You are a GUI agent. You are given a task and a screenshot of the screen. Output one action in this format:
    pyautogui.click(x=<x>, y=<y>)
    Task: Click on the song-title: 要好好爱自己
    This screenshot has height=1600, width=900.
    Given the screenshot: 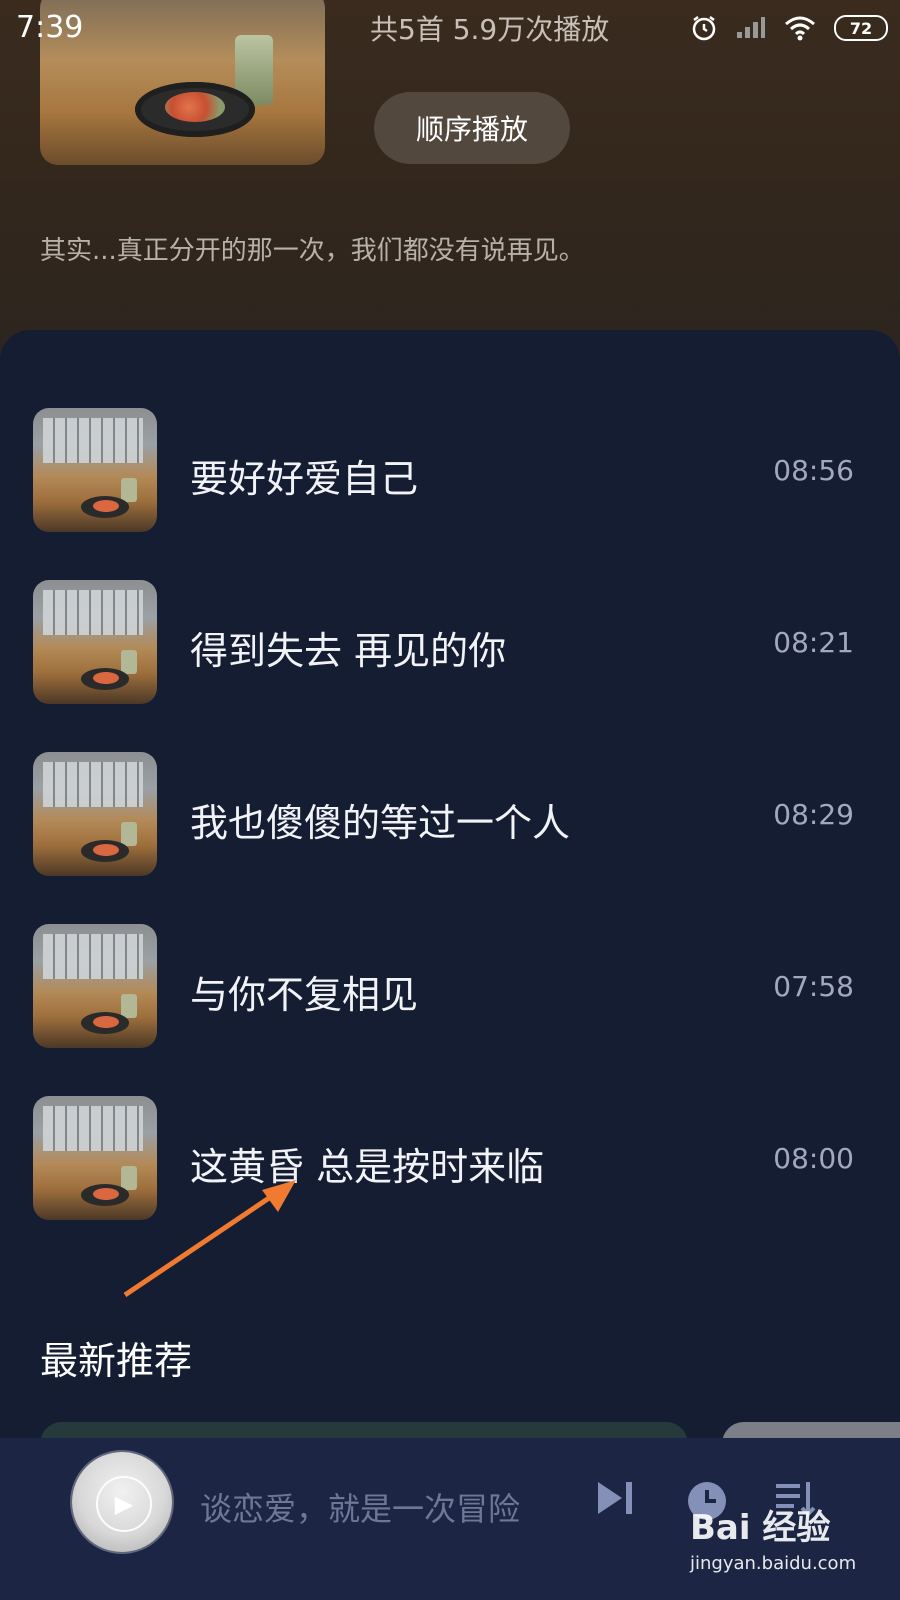 What is the action you would take?
    pyautogui.click(x=304, y=479)
    